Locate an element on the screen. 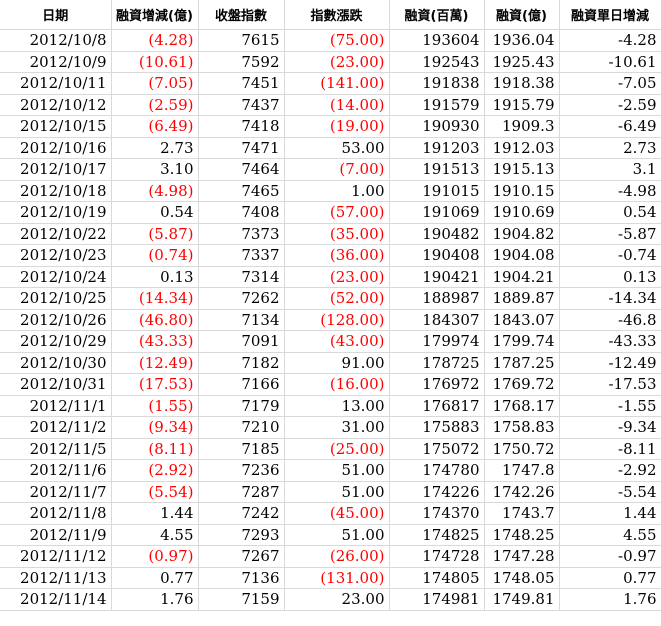  cell-date: 2012/10/26 is located at coordinates (56, 320).